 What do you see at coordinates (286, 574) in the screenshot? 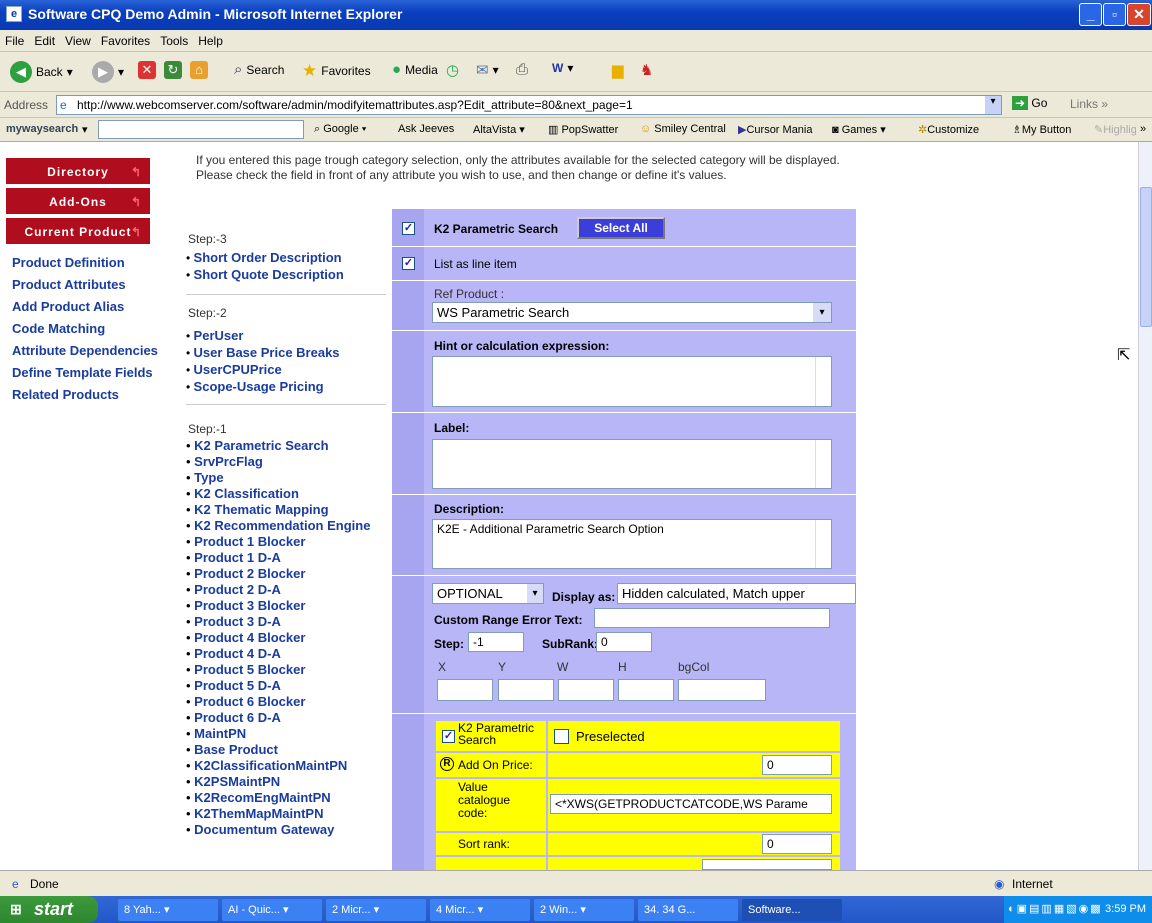
I see `step-item: • Product 2 Blocker` at bounding box center [286, 574].